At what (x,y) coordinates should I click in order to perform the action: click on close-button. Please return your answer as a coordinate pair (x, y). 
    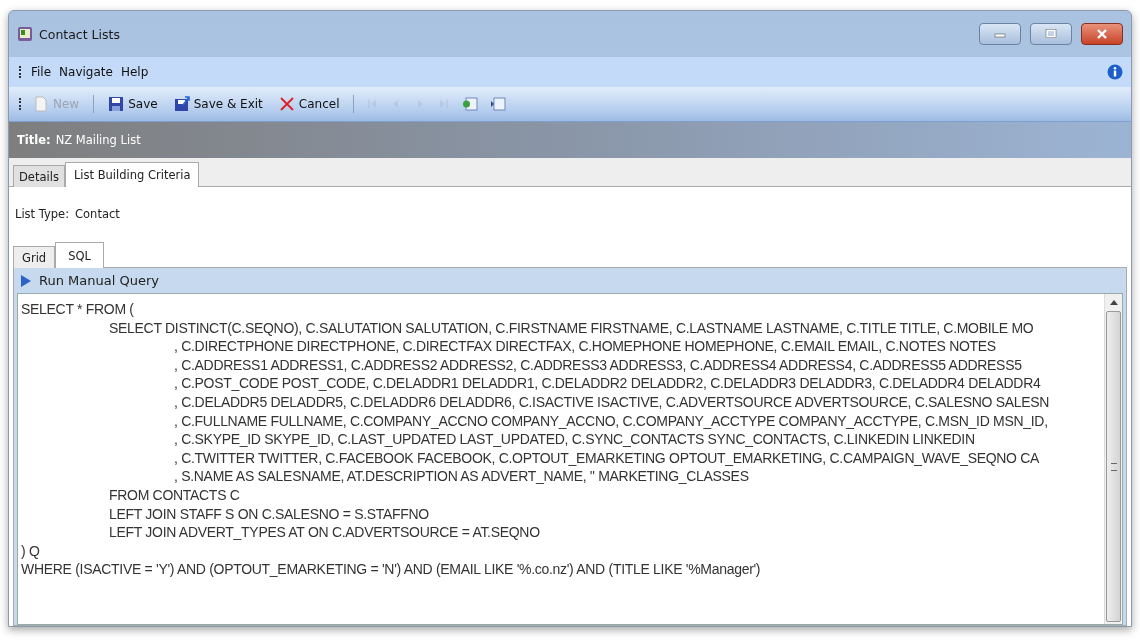
    Looking at the image, I should click on (1102, 34).